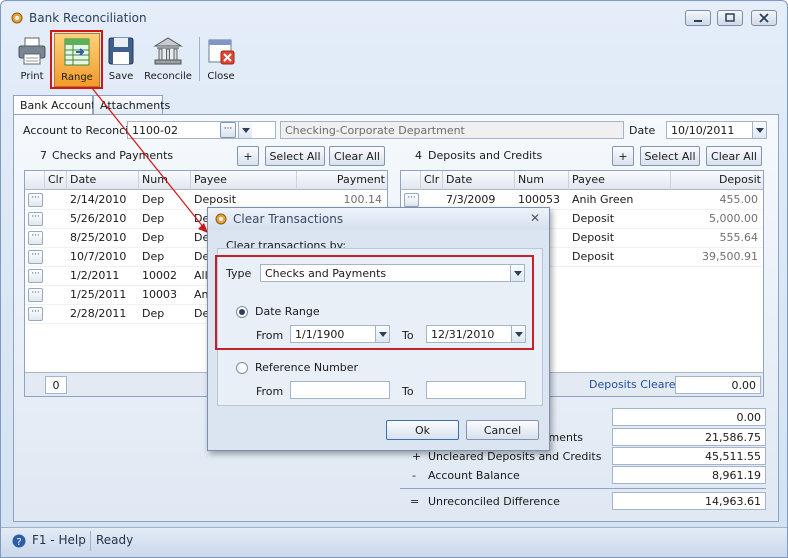 Image resolution: width=788 pixels, height=558 pixels. I want to click on ok-button: Ok, so click(422, 430).